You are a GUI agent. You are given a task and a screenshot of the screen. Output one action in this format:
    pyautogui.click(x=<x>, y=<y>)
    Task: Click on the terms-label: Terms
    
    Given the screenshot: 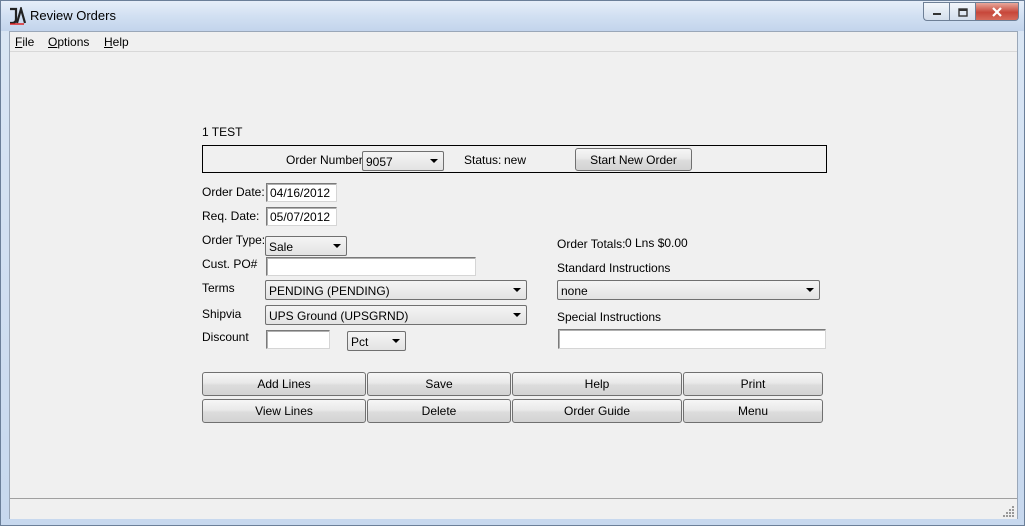 What is the action you would take?
    pyautogui.click(x=218, y=288)
    